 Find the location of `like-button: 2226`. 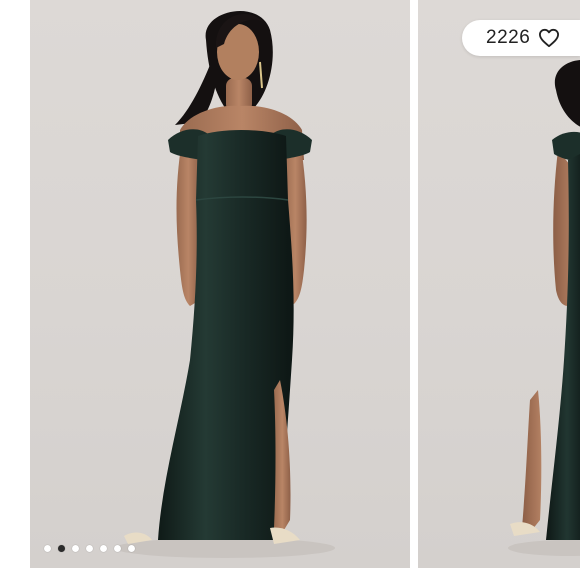

like-button: 2226 is located at coordinates (521, 38).